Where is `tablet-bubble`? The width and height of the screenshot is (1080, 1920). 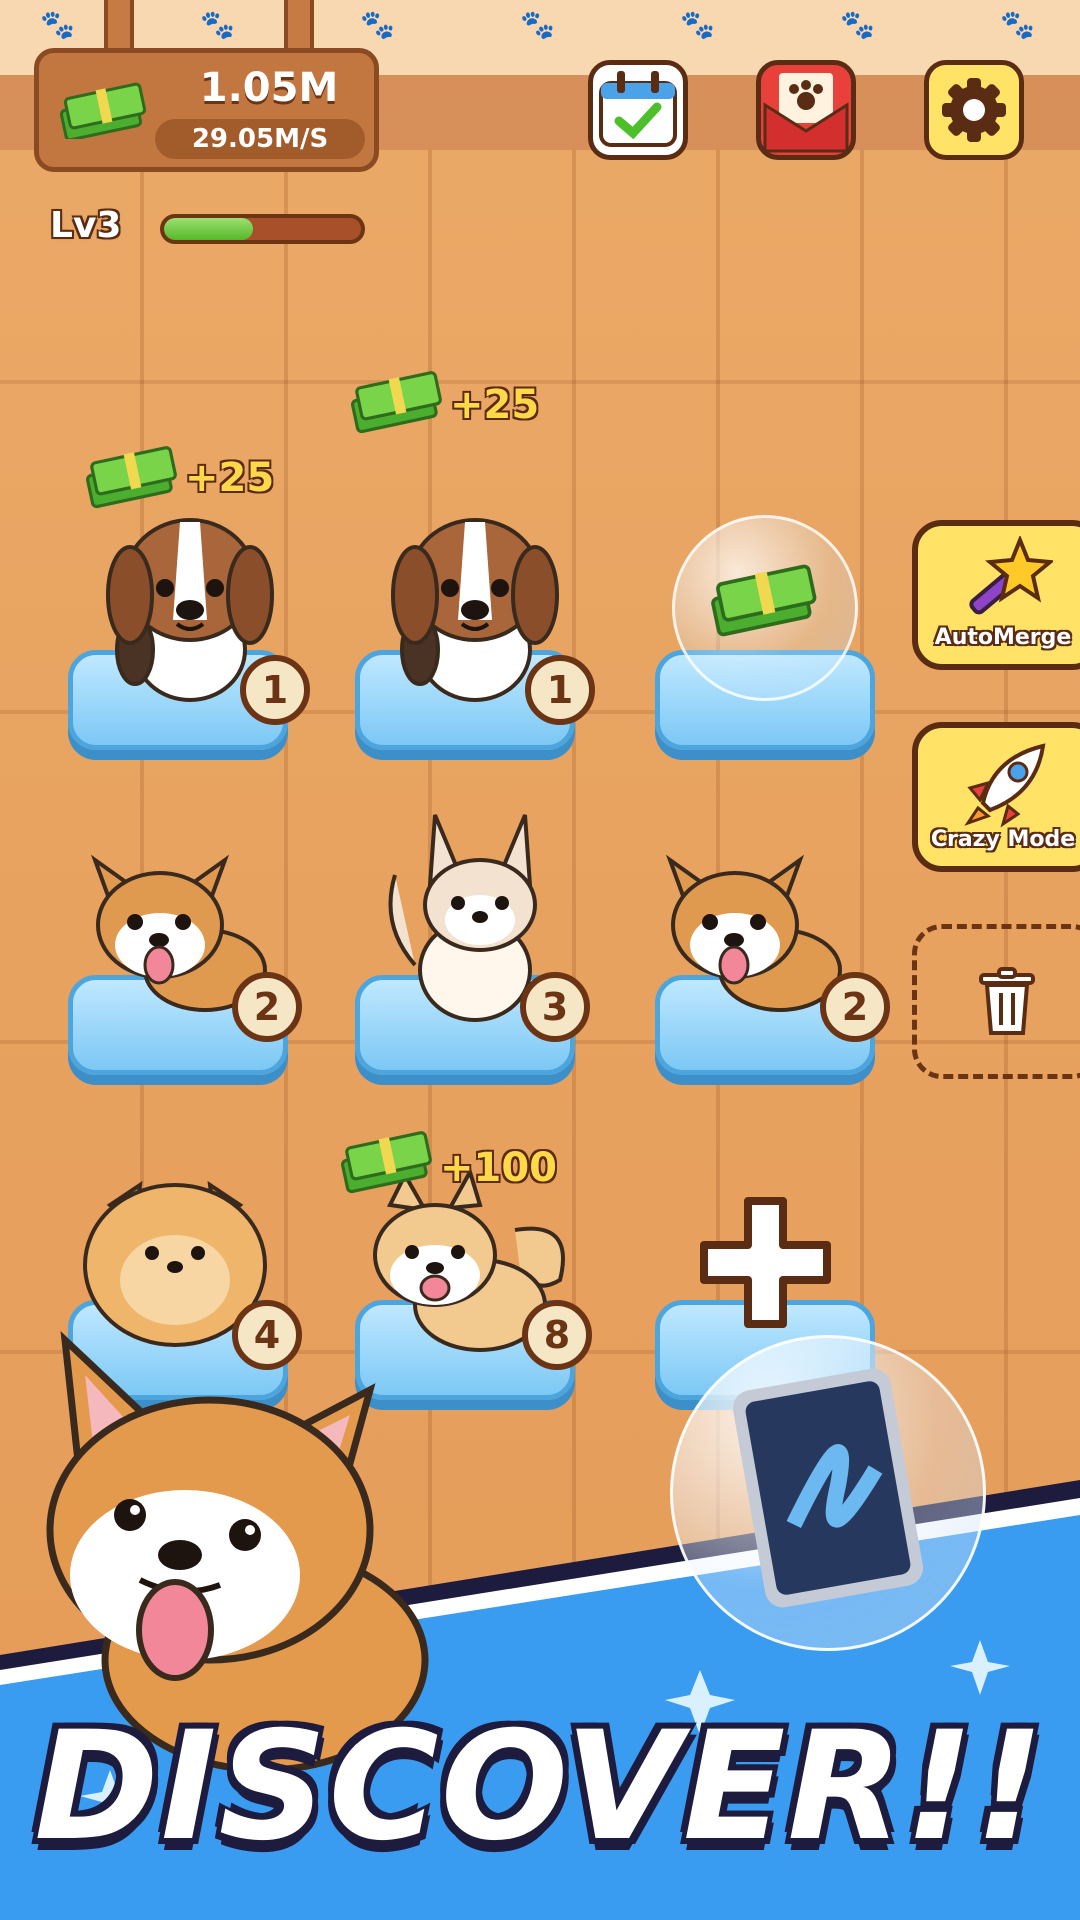 tablet-bubble is located at coordinates (828, 1493).